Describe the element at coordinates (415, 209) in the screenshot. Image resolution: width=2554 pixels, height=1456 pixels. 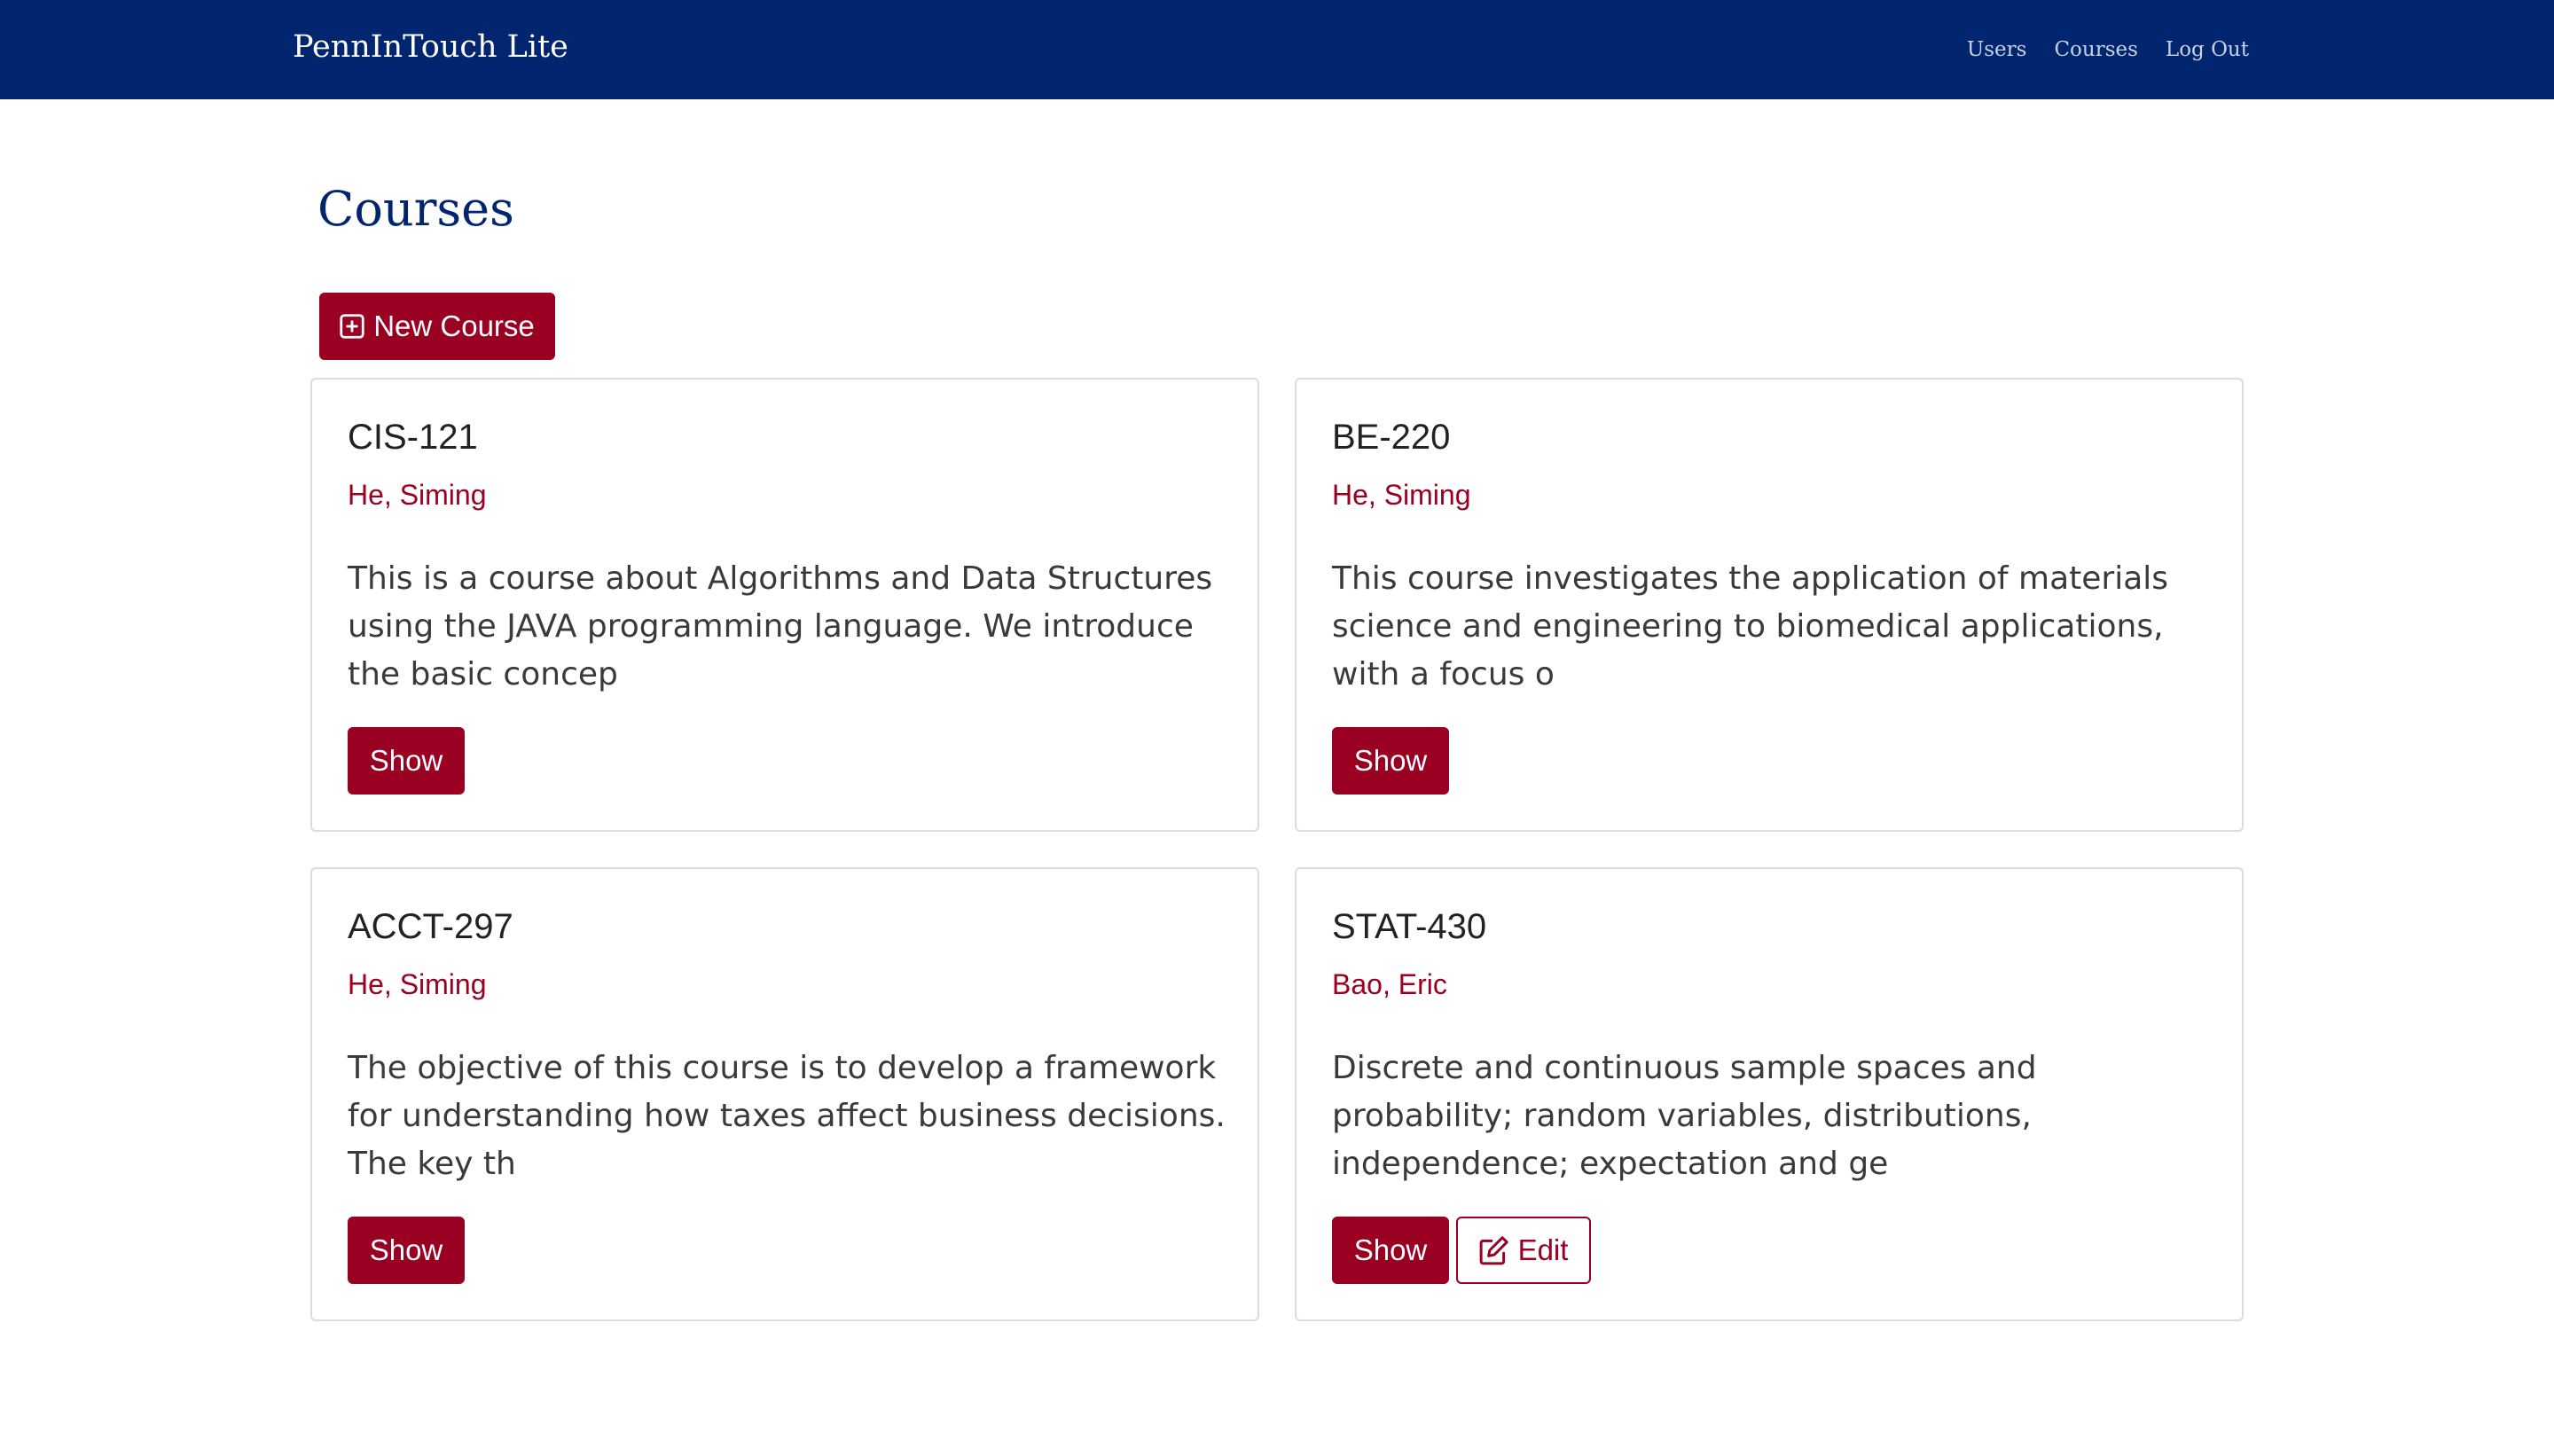
I see `page-title: Courses` at that location.